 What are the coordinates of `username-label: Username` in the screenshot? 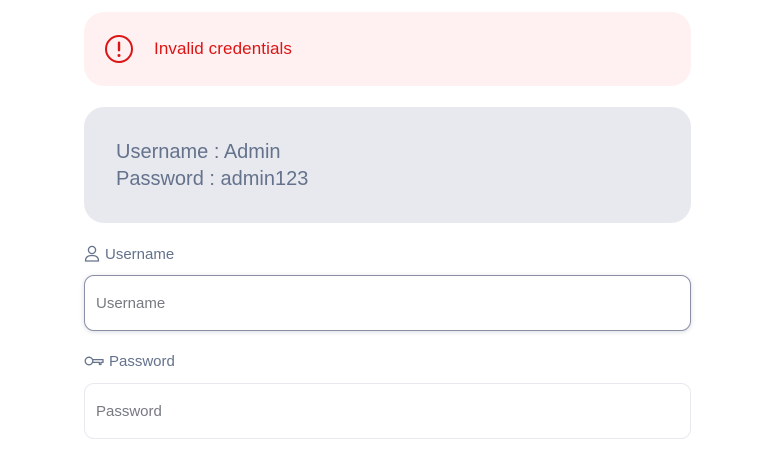 It's located at (129, 254).